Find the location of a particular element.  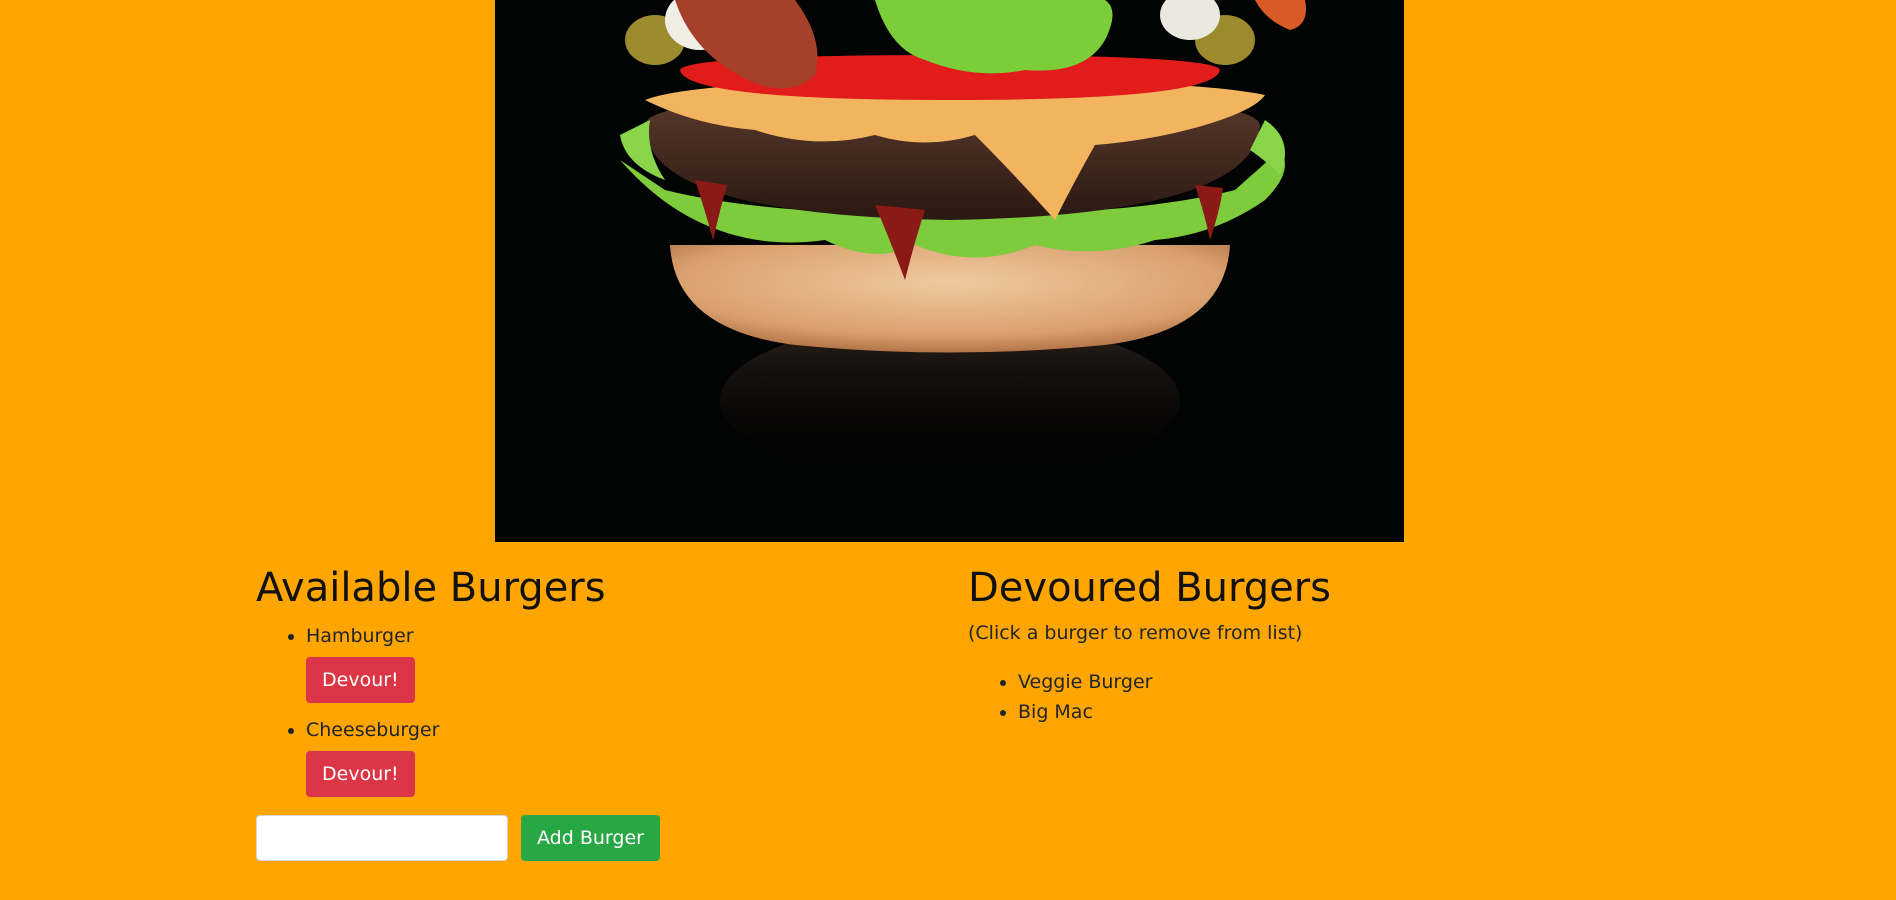

devoured-list-item: Veggie Burger is located at coordinates (1338, 682).